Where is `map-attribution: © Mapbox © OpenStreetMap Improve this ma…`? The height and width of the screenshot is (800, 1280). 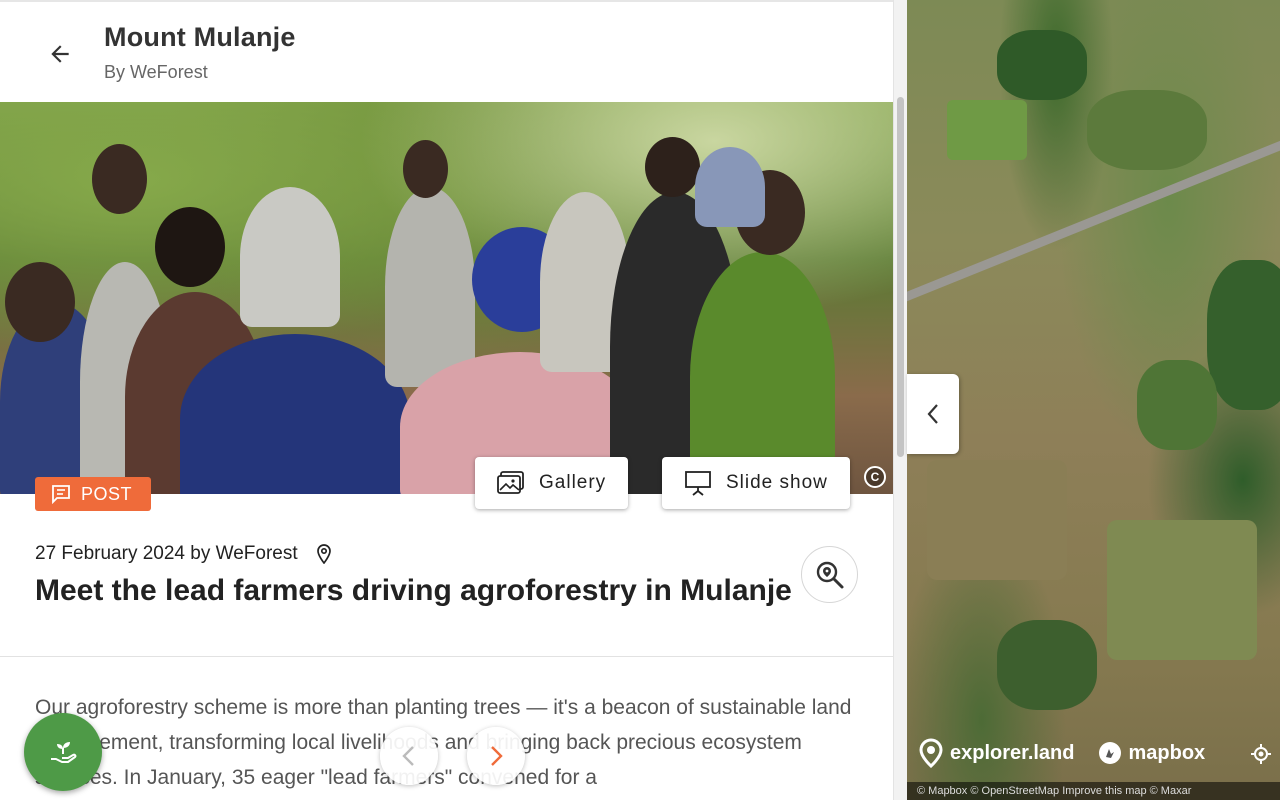
map-attribution: © Mapbox © OpenStreetMap Improve this ma… is located at coordinates (1093, 791).